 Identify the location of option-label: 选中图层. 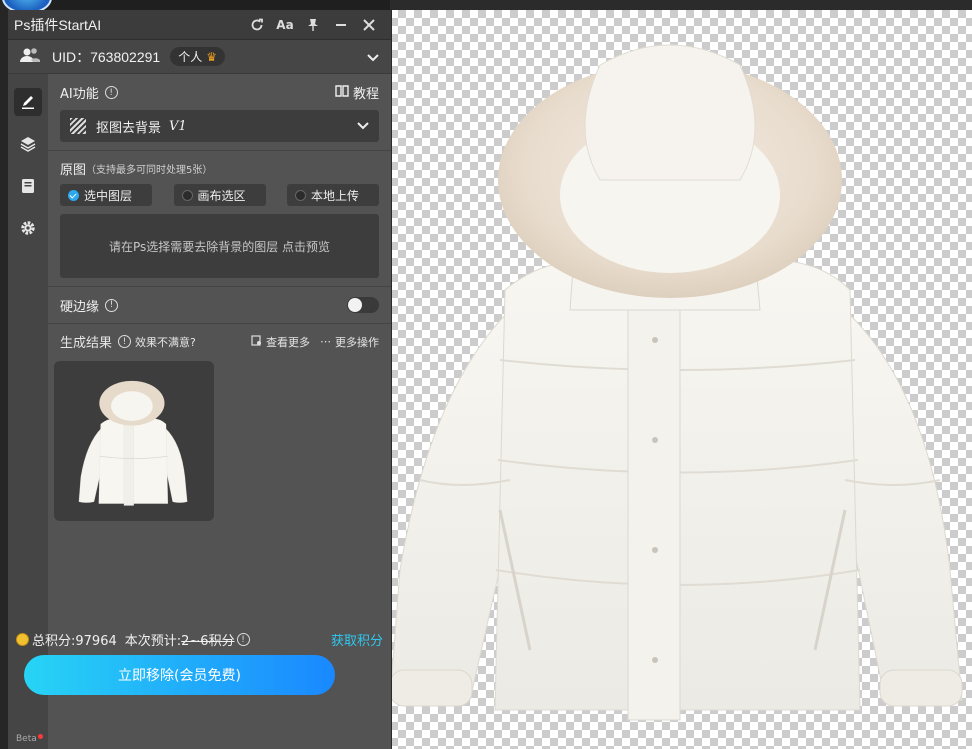
(108, 195).